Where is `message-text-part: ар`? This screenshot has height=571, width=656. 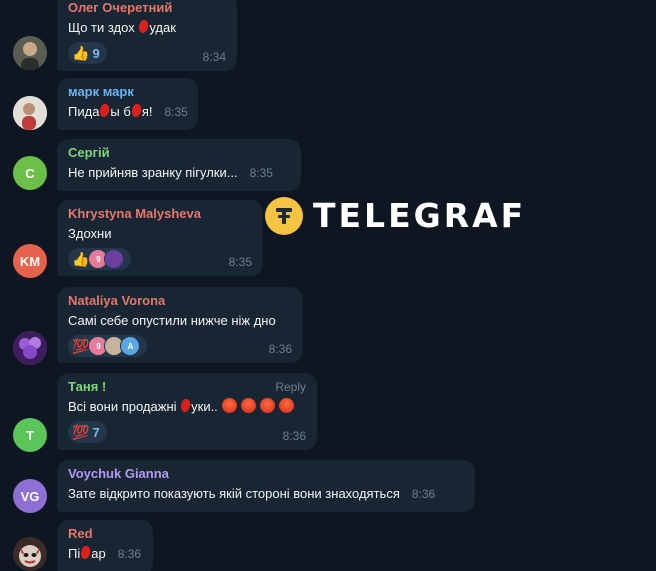
message-text-part: ар is located at coordinates (98, 553).